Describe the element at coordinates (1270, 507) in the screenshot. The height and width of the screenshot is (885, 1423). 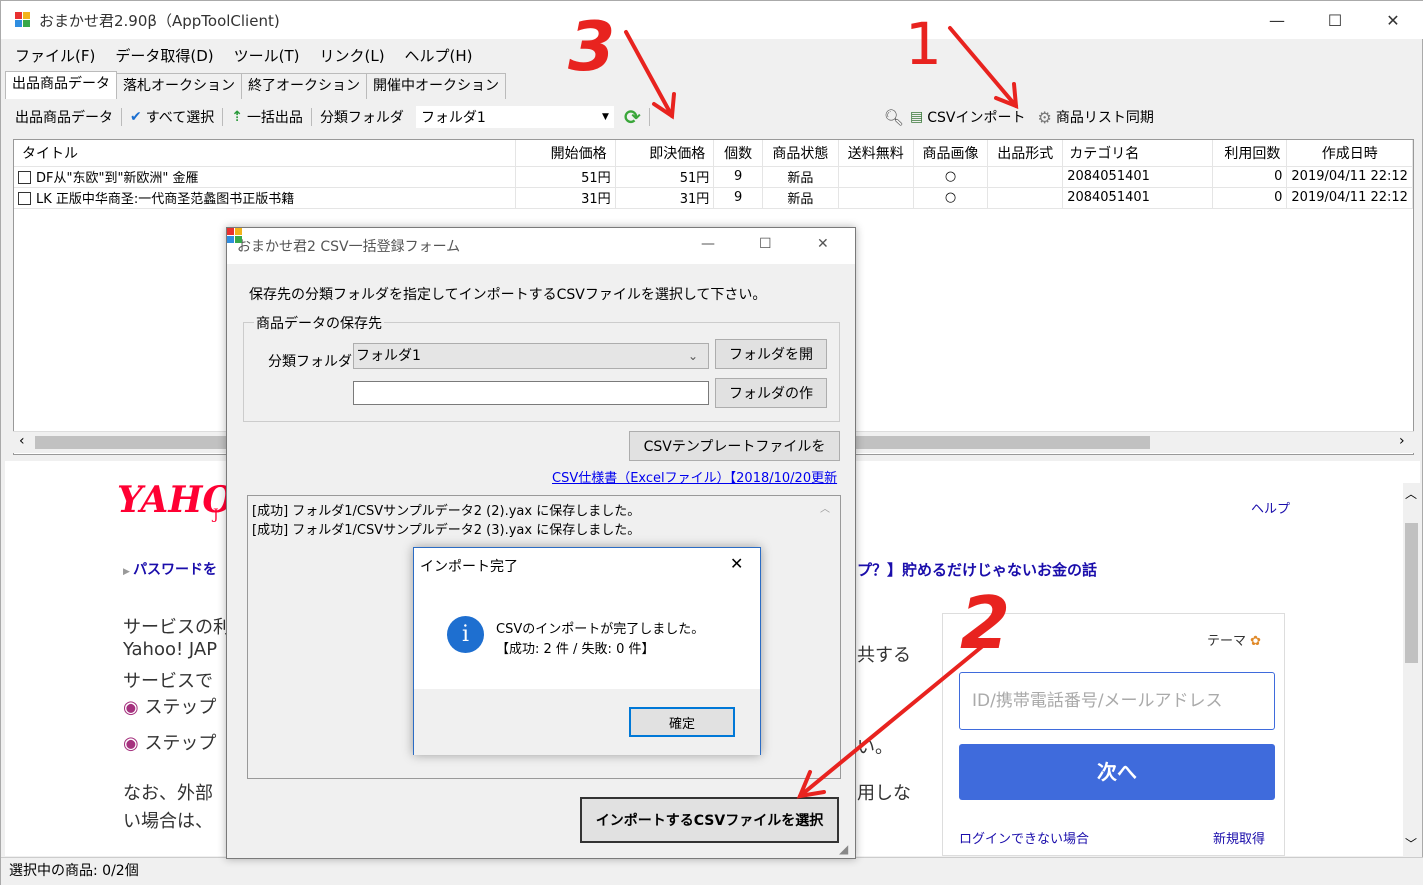
I see `help-link: ヘルプ` at that location.